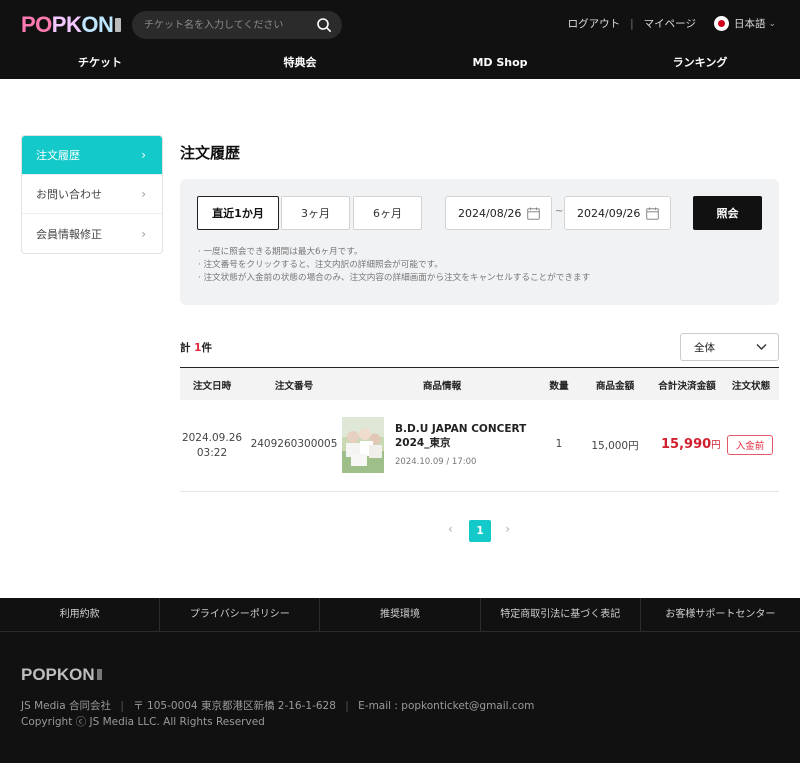 This screenshot has height=763, width=800. I want to click on date-from-field: 2024/08/26, so click(498, 213).